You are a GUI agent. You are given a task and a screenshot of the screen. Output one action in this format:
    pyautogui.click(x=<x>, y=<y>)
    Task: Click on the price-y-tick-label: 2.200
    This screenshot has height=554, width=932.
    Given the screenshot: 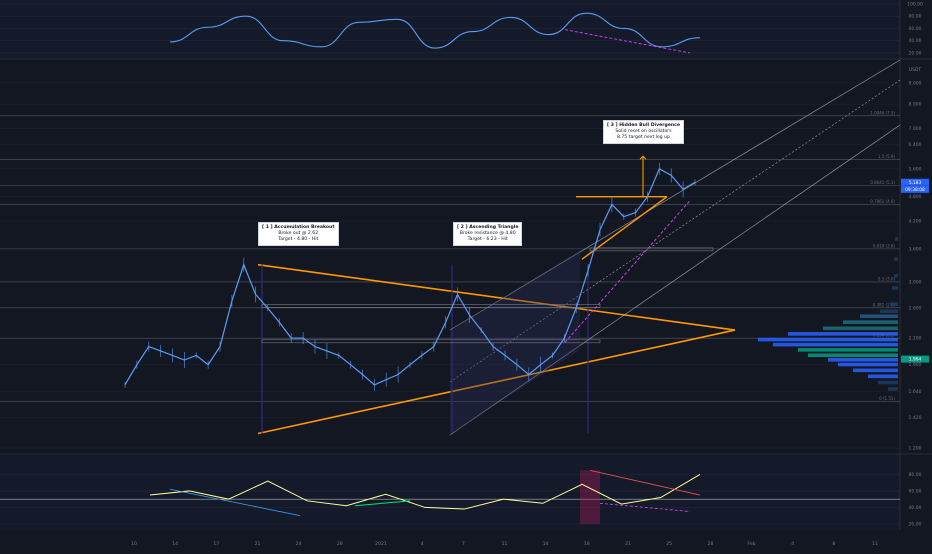 What is the action you would take?
    pyautogui.click(x=915, y=339)
    